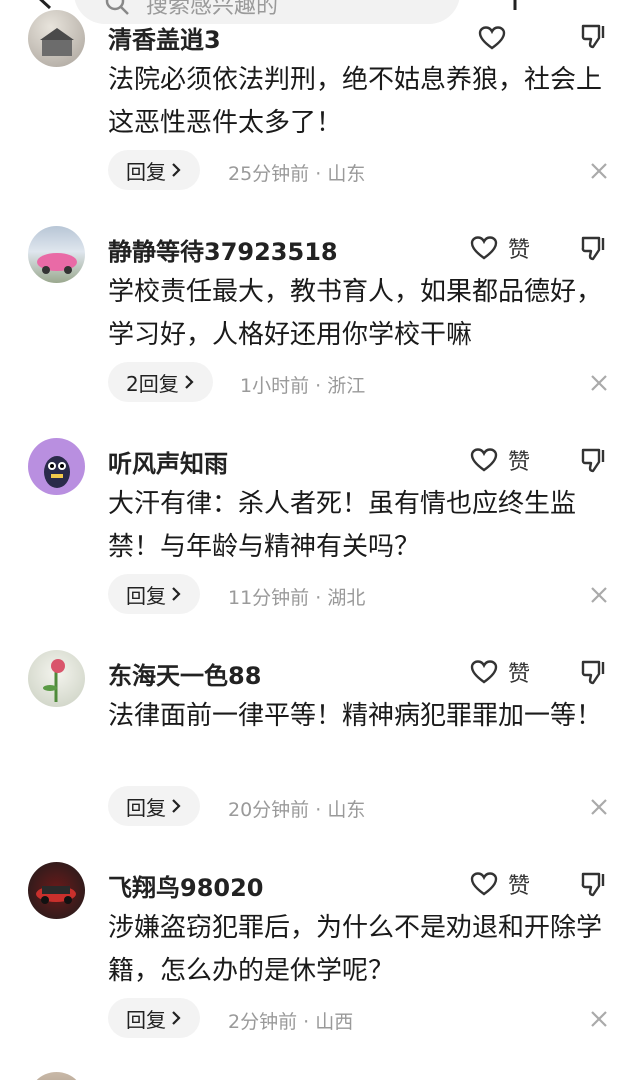 Image resolution: width=640 pixels, height=1080 pixels. What do you see at coordinates (269, 174) in the screenshot?
I see `comment-time: 25分钟前` at bounding box center [269, 174].